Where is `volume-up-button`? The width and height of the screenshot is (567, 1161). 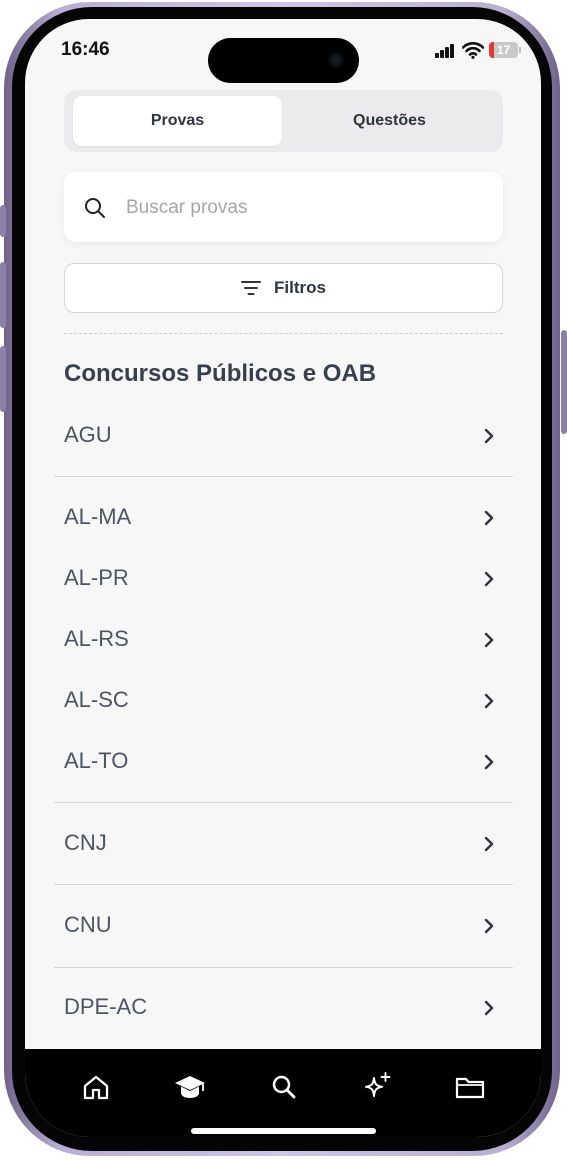
volume-up-button is located at coordinates (3, 295).